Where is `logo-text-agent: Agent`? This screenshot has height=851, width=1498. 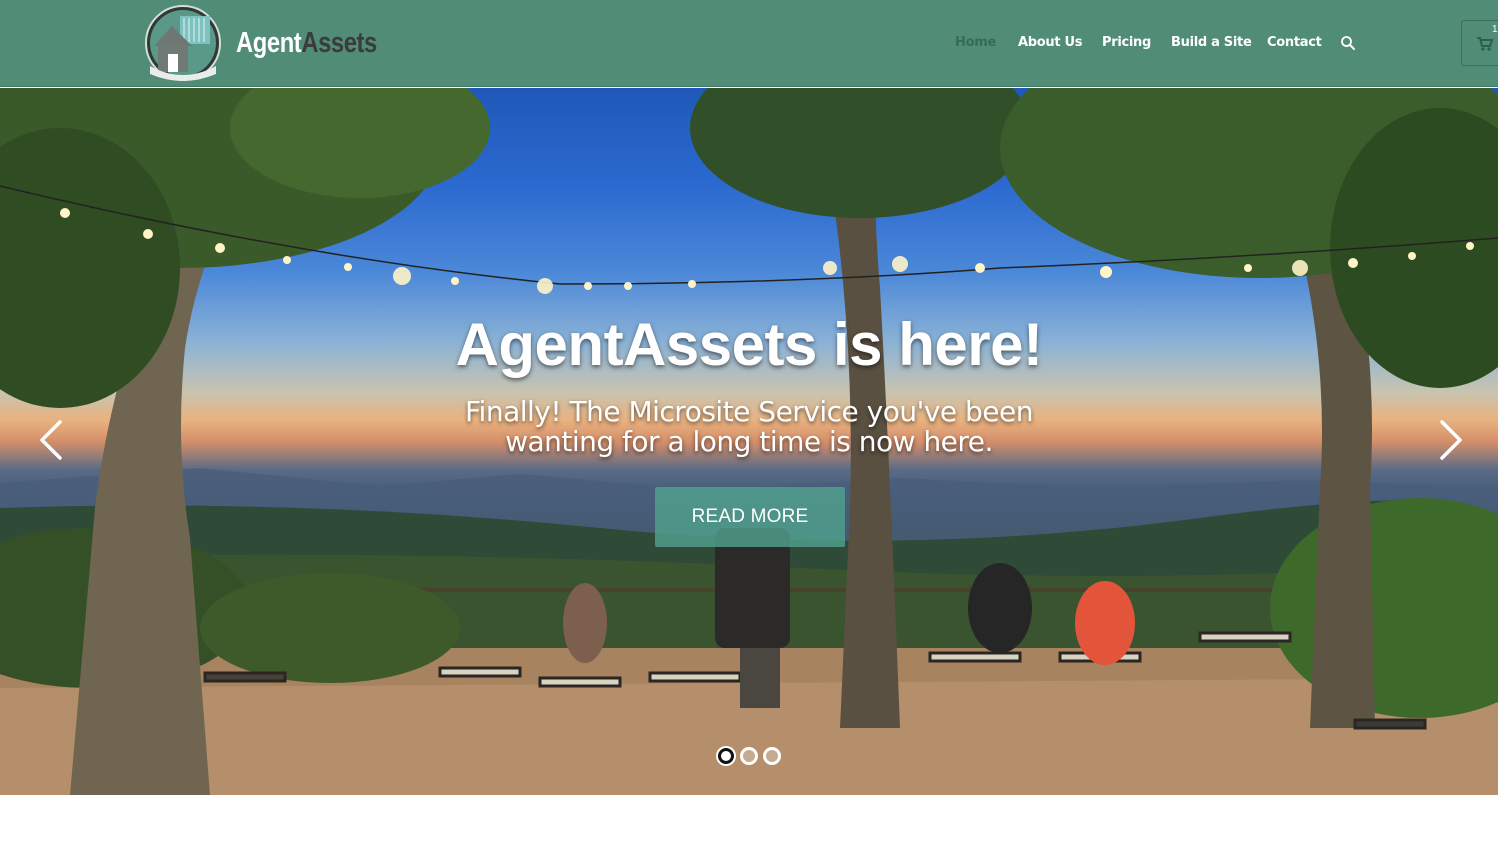 logo-text-agent: Agent is located at coordinates (269, 42).